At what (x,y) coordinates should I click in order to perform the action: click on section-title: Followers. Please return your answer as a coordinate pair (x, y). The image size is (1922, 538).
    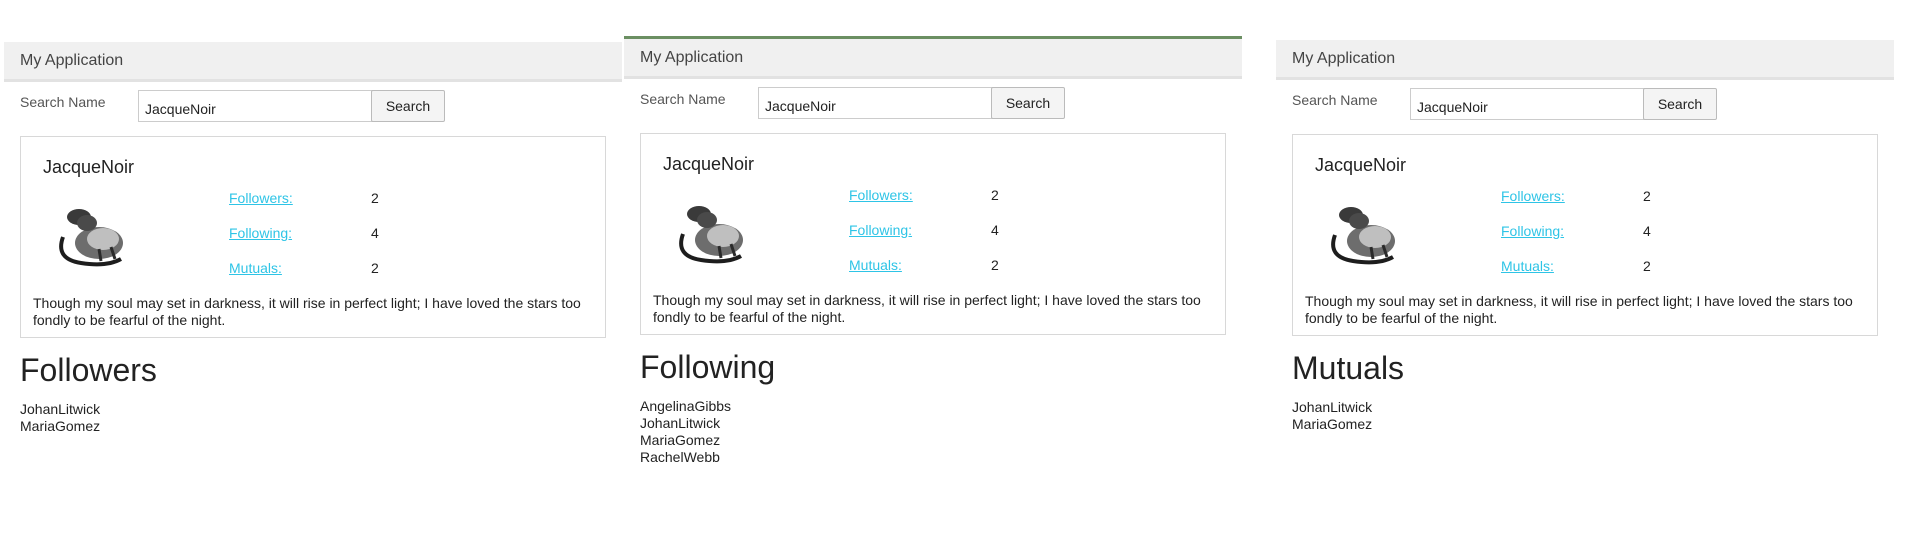
    Looking at the image, I should click on (88, 370).